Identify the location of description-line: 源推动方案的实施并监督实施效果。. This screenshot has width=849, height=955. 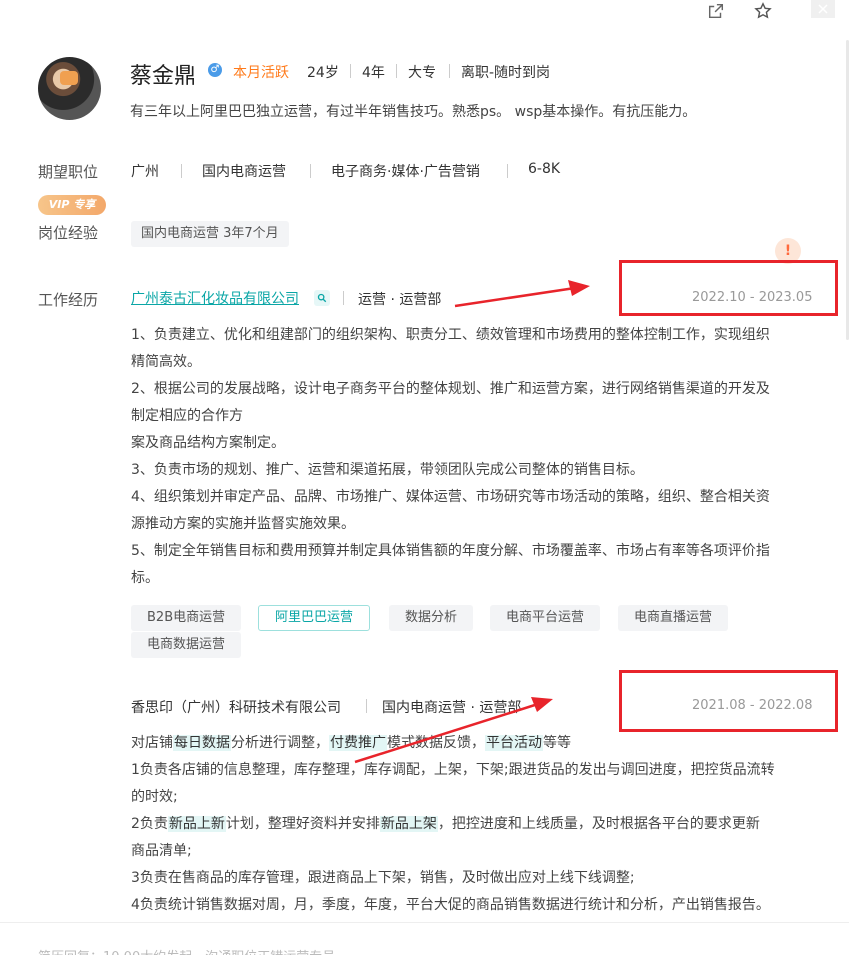
(243, 524).